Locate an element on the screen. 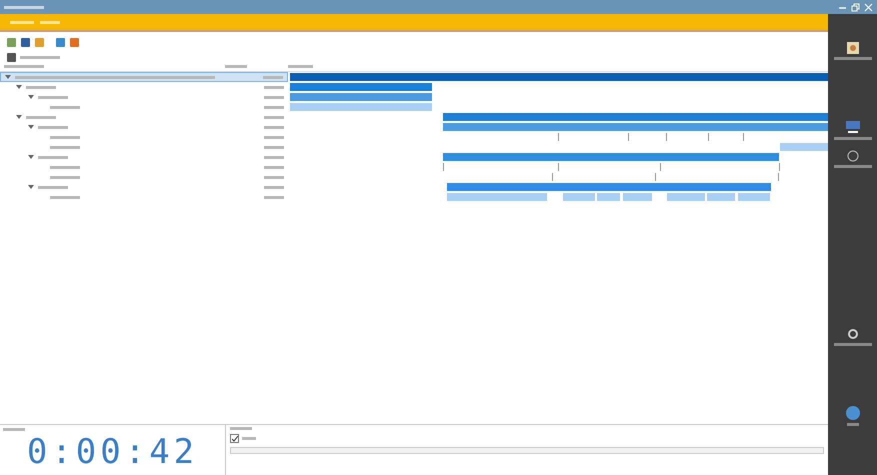 The image size is (877, 475). elapsed-timer: 0:00:42 is located at coordinates (113, 452).